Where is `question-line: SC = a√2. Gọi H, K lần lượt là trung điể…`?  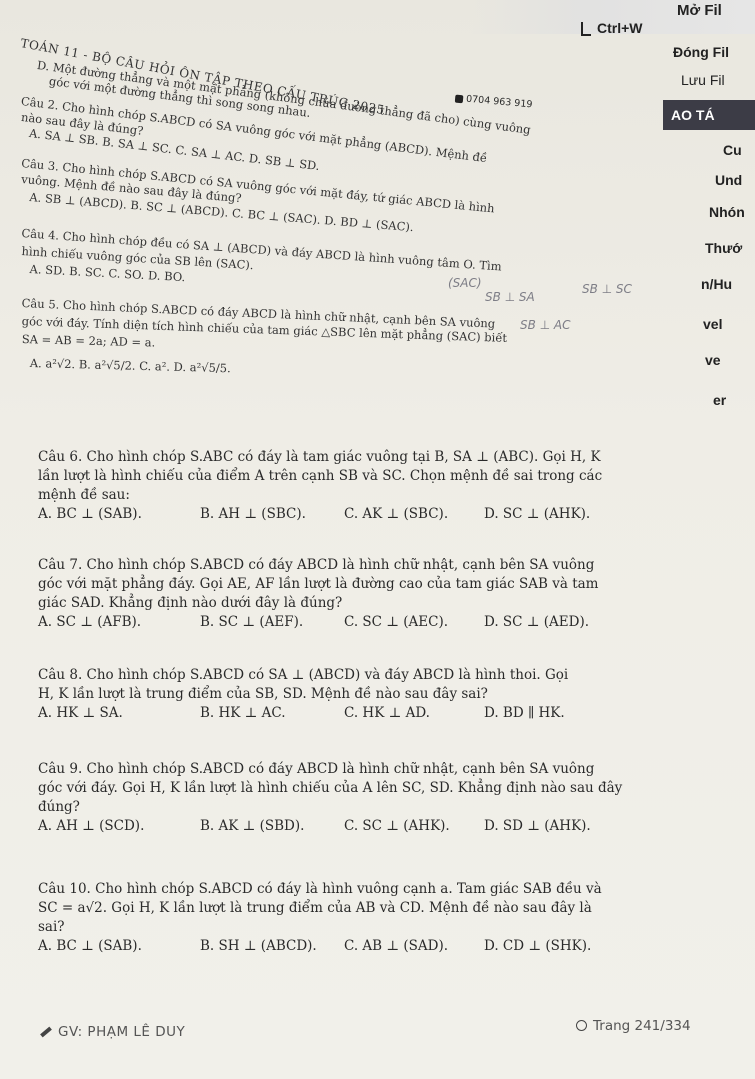
question-line: SC = a√2. Gọi H, K lần lượt là trung điể… is located at coordinates (315, 908).